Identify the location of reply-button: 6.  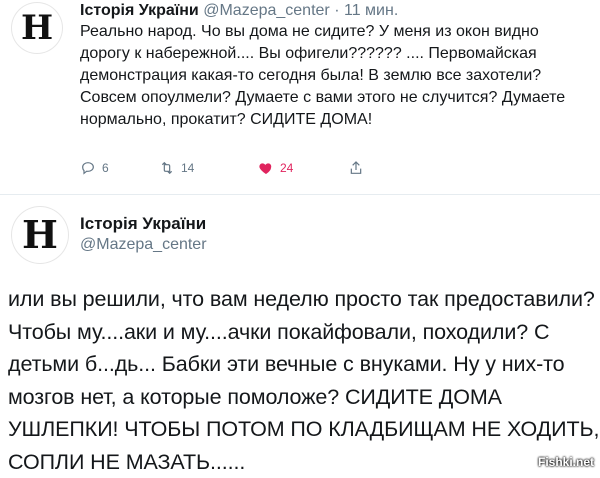
(94, 168).